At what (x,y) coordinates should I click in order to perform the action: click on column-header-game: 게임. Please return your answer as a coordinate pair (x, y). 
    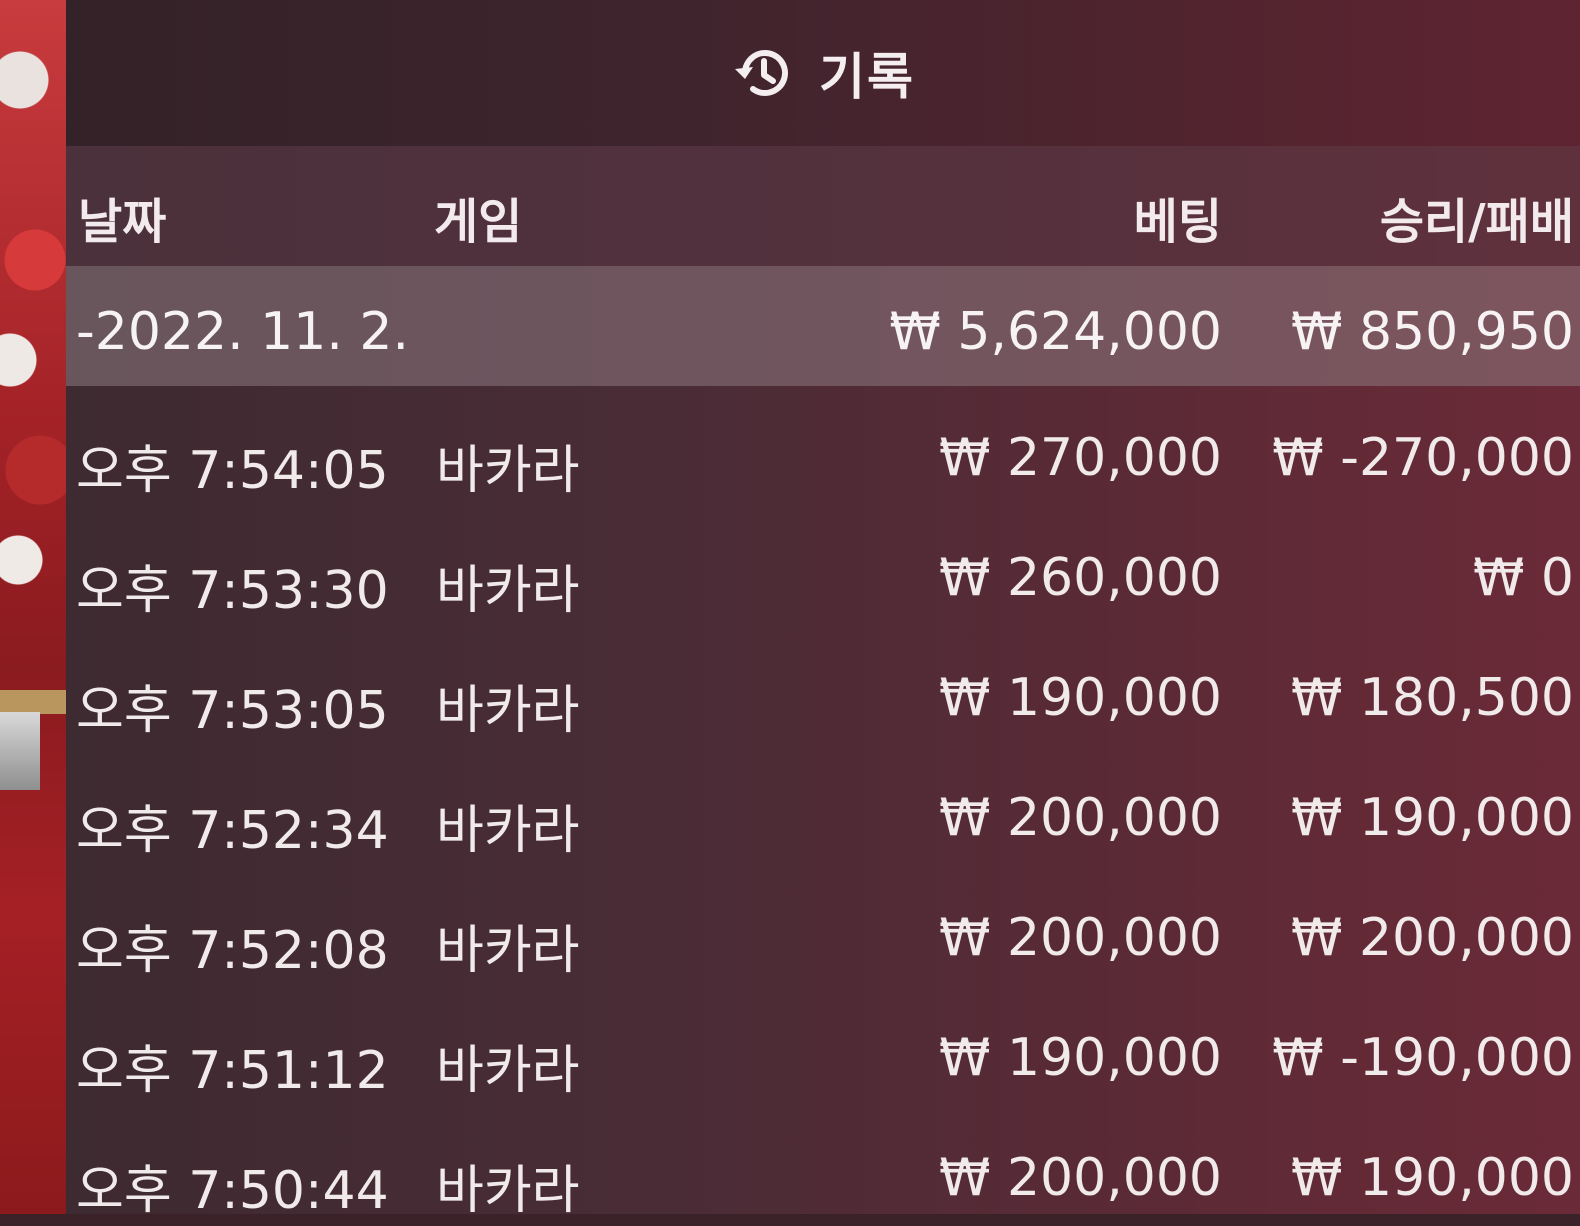
    Looking at the image, I should click on (478, 217).